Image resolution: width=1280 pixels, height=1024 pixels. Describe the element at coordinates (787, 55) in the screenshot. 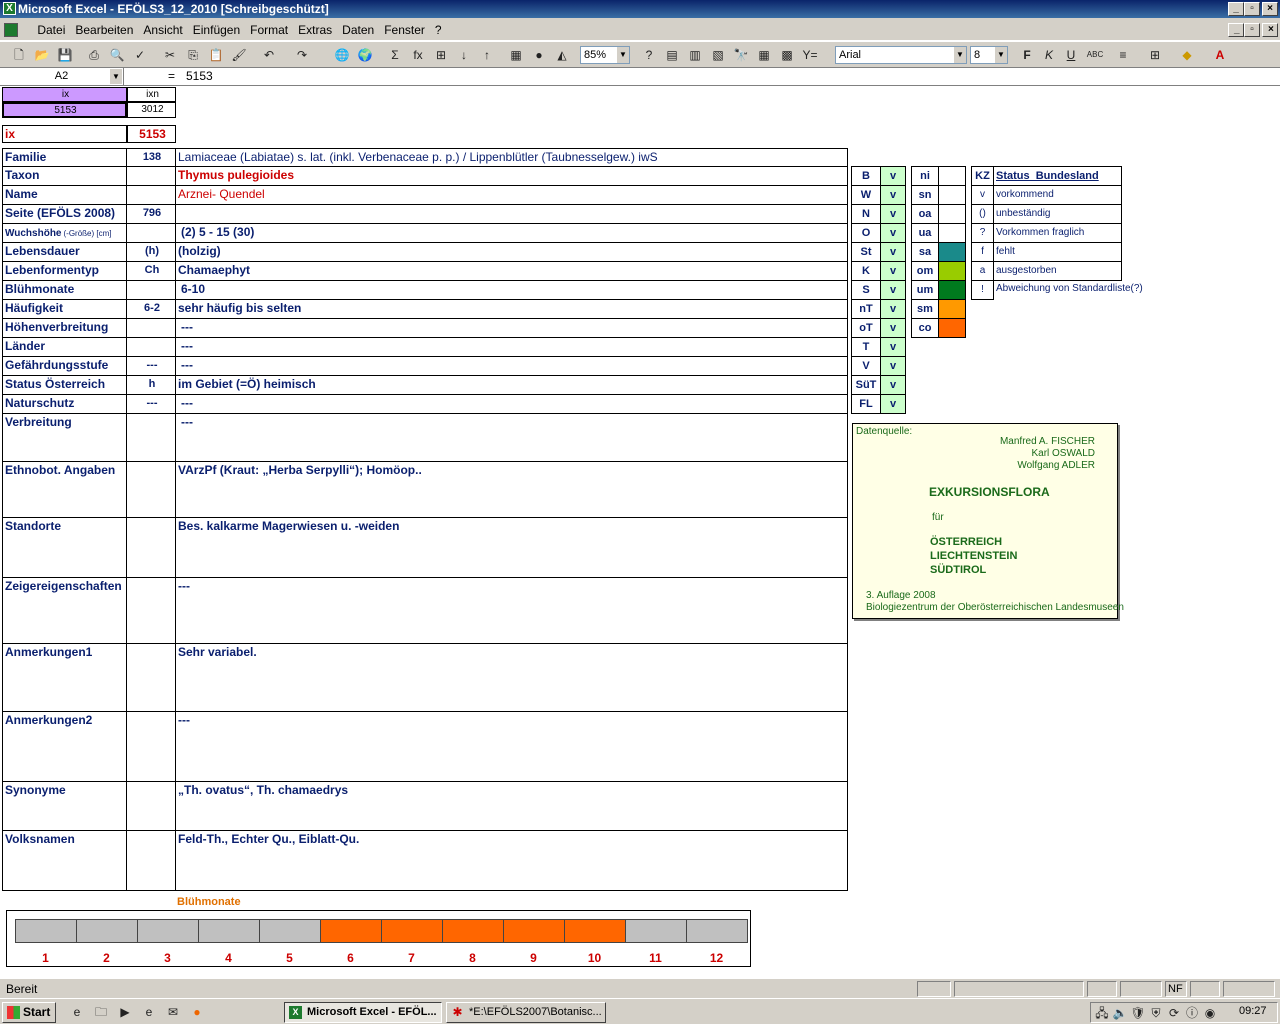

I see `table-icon: ▩` at that location.